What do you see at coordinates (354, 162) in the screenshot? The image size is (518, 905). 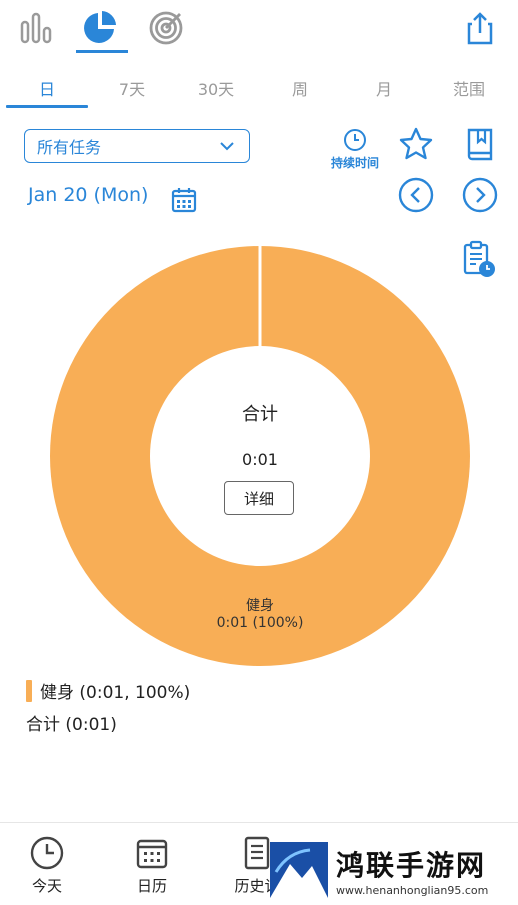 I see `duration-sort-label: 持续时间` at bounding box center [354, 162].